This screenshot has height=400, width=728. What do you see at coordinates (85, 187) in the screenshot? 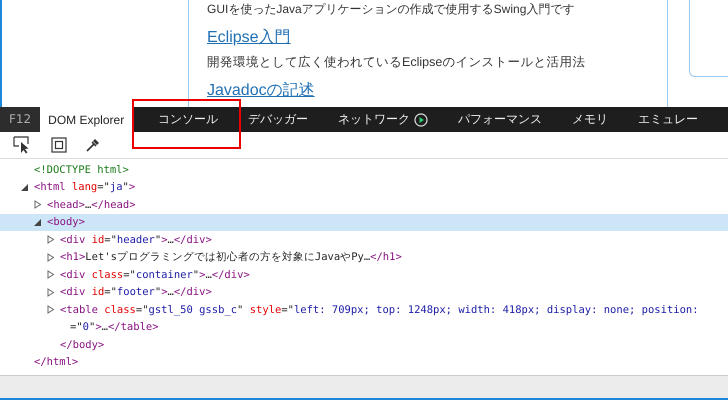
I see `code-line: <html lang="ja">` at bounding box center [85, 187].